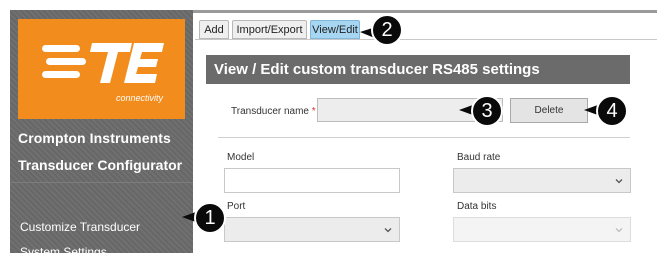  Describe the element at coordinates (106, 227) in the screenshot. I see `sidebar-item-customize-transducer: Customize Transducer` at that location.